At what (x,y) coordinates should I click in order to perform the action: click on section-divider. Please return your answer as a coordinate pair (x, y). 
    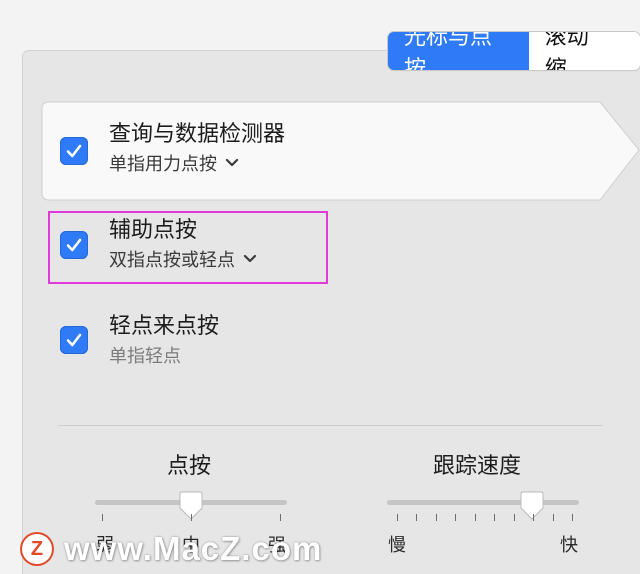
    Looking at the image, I should click on (330, 425).